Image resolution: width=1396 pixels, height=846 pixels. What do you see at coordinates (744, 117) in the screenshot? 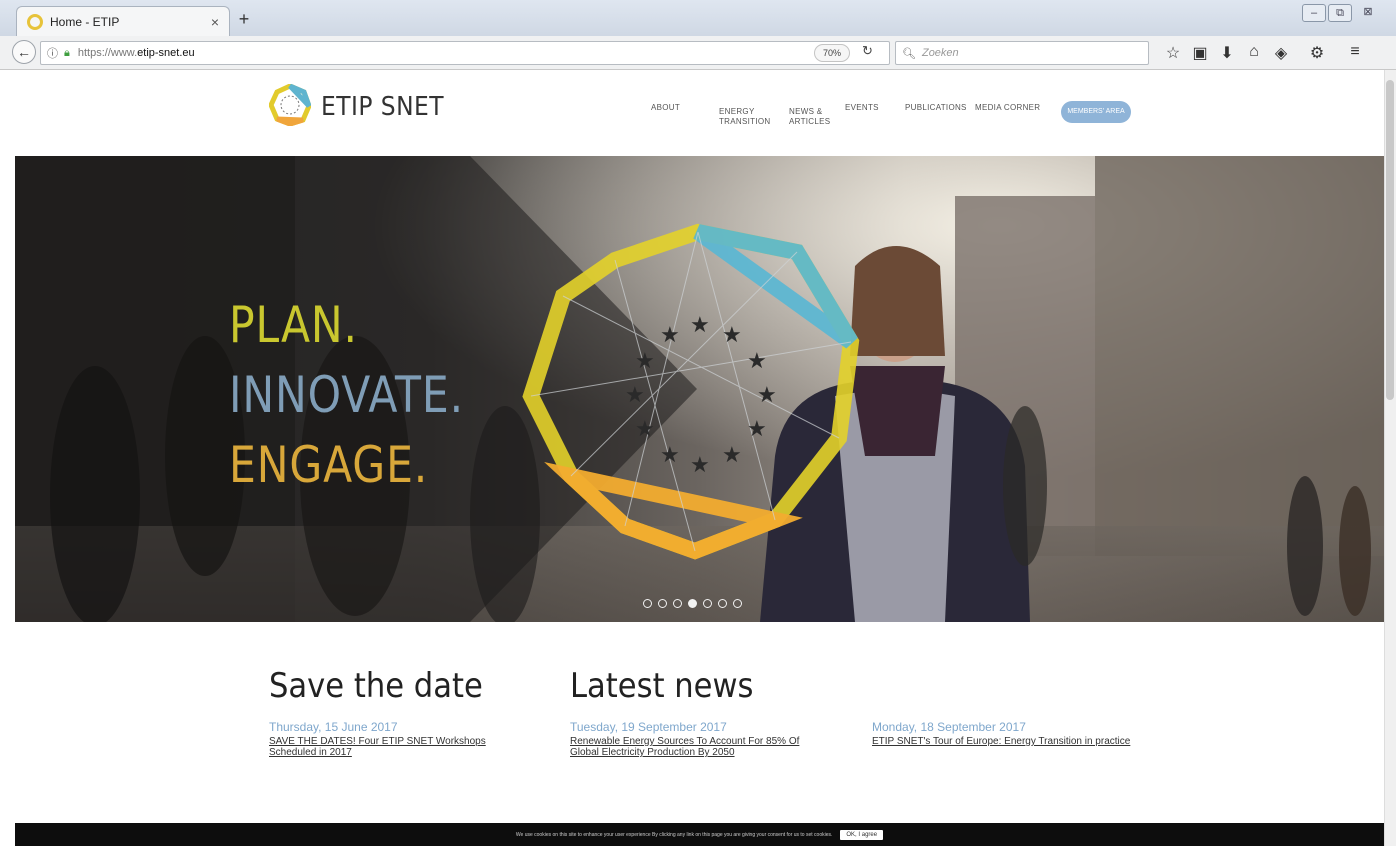
I see `nav-energy-transition: ENERGY TRANSITION` at bounding box center [744, 117].